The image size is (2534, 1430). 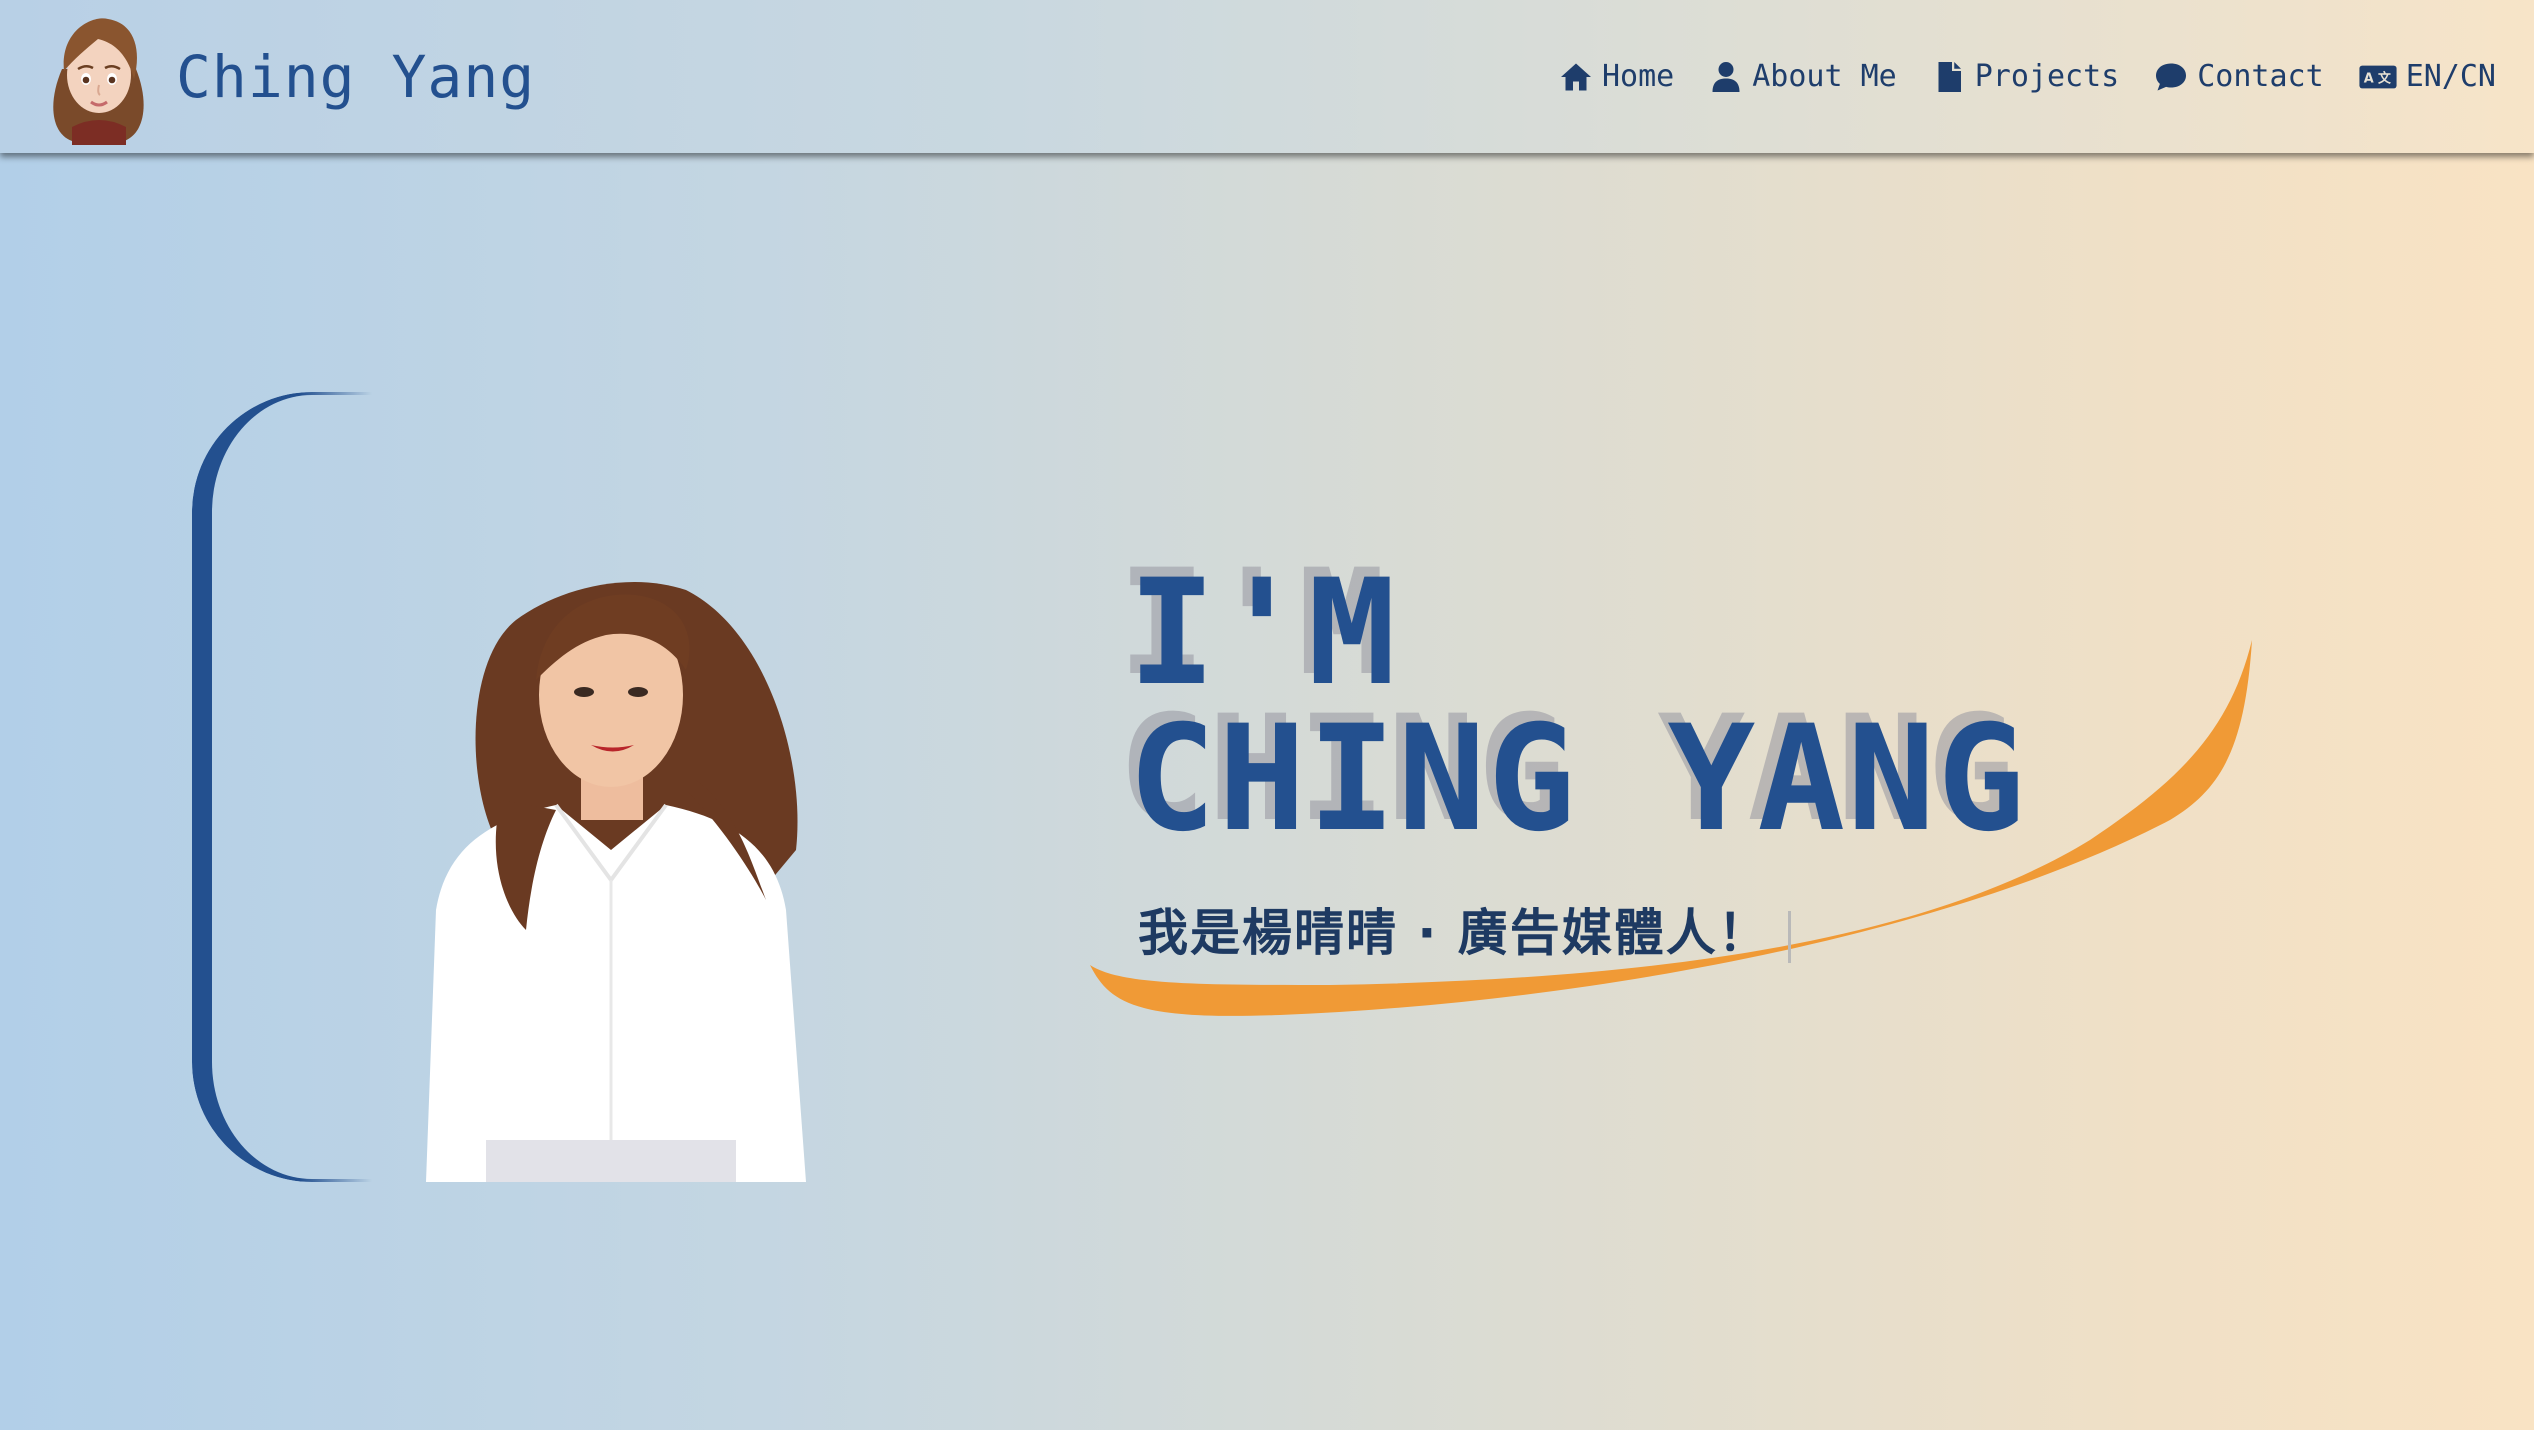 I want to click on nav-projects: Projects, so click(x=2025, y=77).